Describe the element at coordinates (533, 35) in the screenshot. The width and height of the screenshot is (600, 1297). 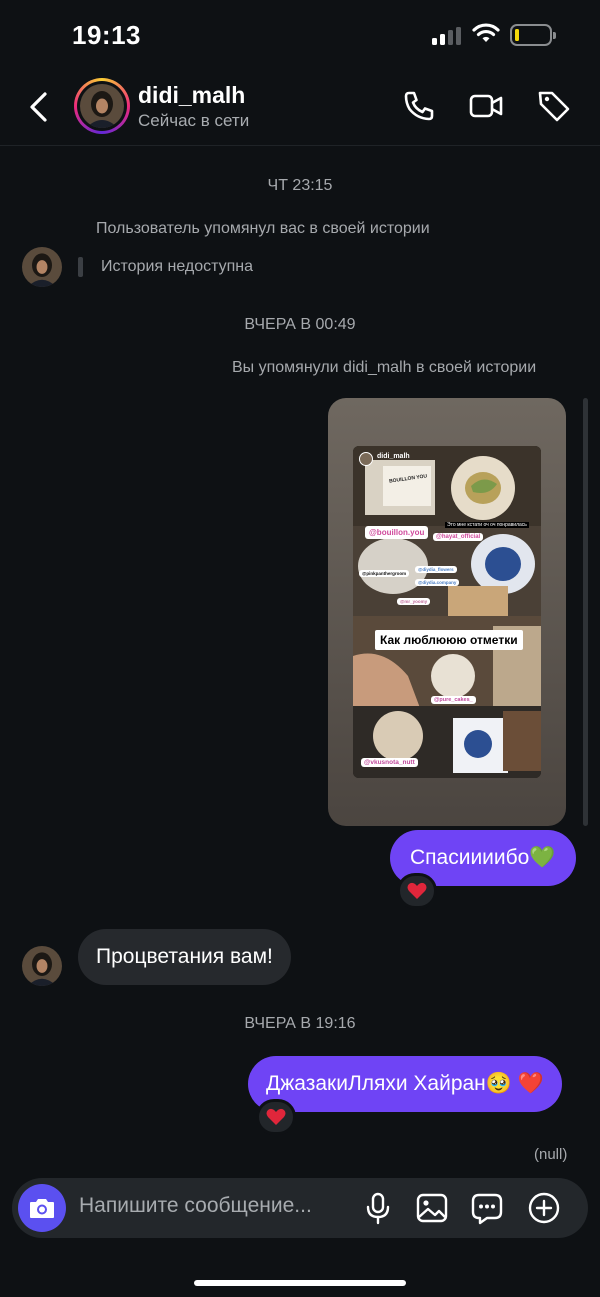
I see `battery-icon` at that location.